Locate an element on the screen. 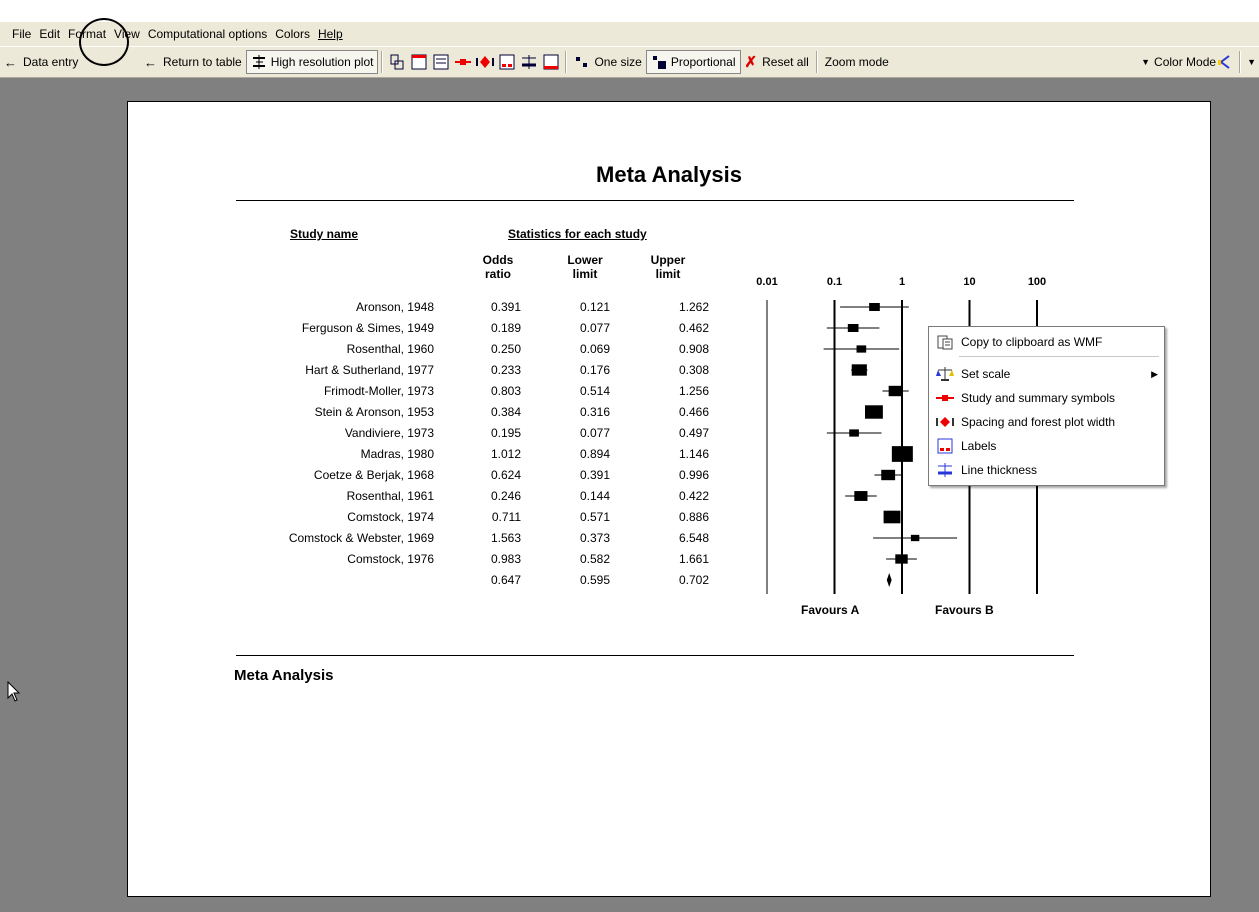 The image size is (1259, 912). odds-ratio-header-line2: ratio is located at coordinates (497, 274).